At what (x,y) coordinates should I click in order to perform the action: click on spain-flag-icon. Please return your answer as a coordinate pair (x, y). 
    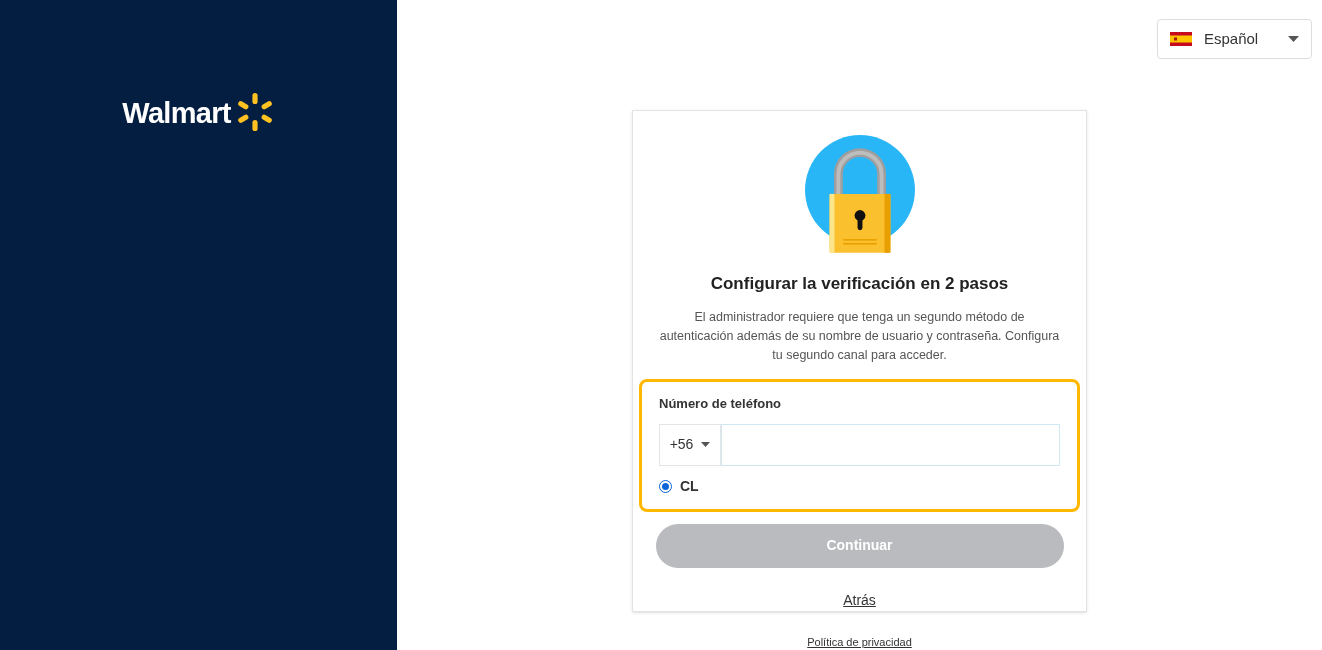
    Looking at the image, I should click on (1181, 39).